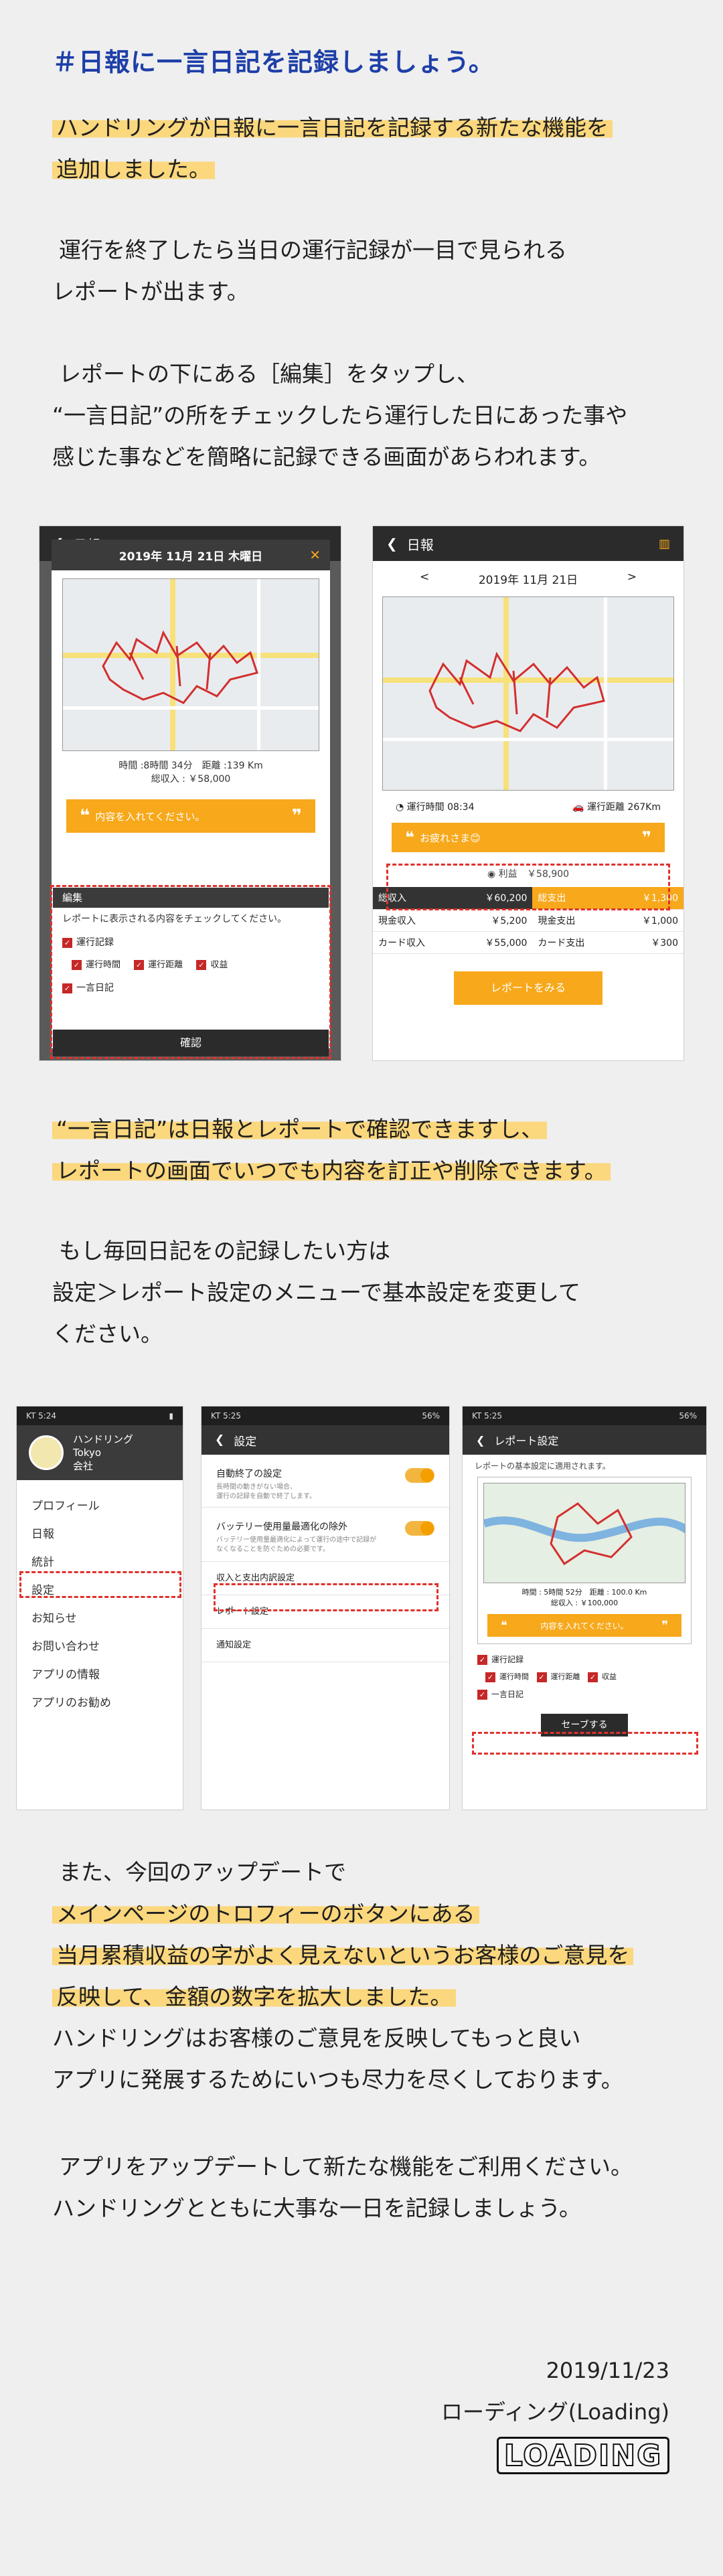  Describe the element at coordinates (583, 2456) in the screenshot. I see `loading-logo: LOADING` at that location.